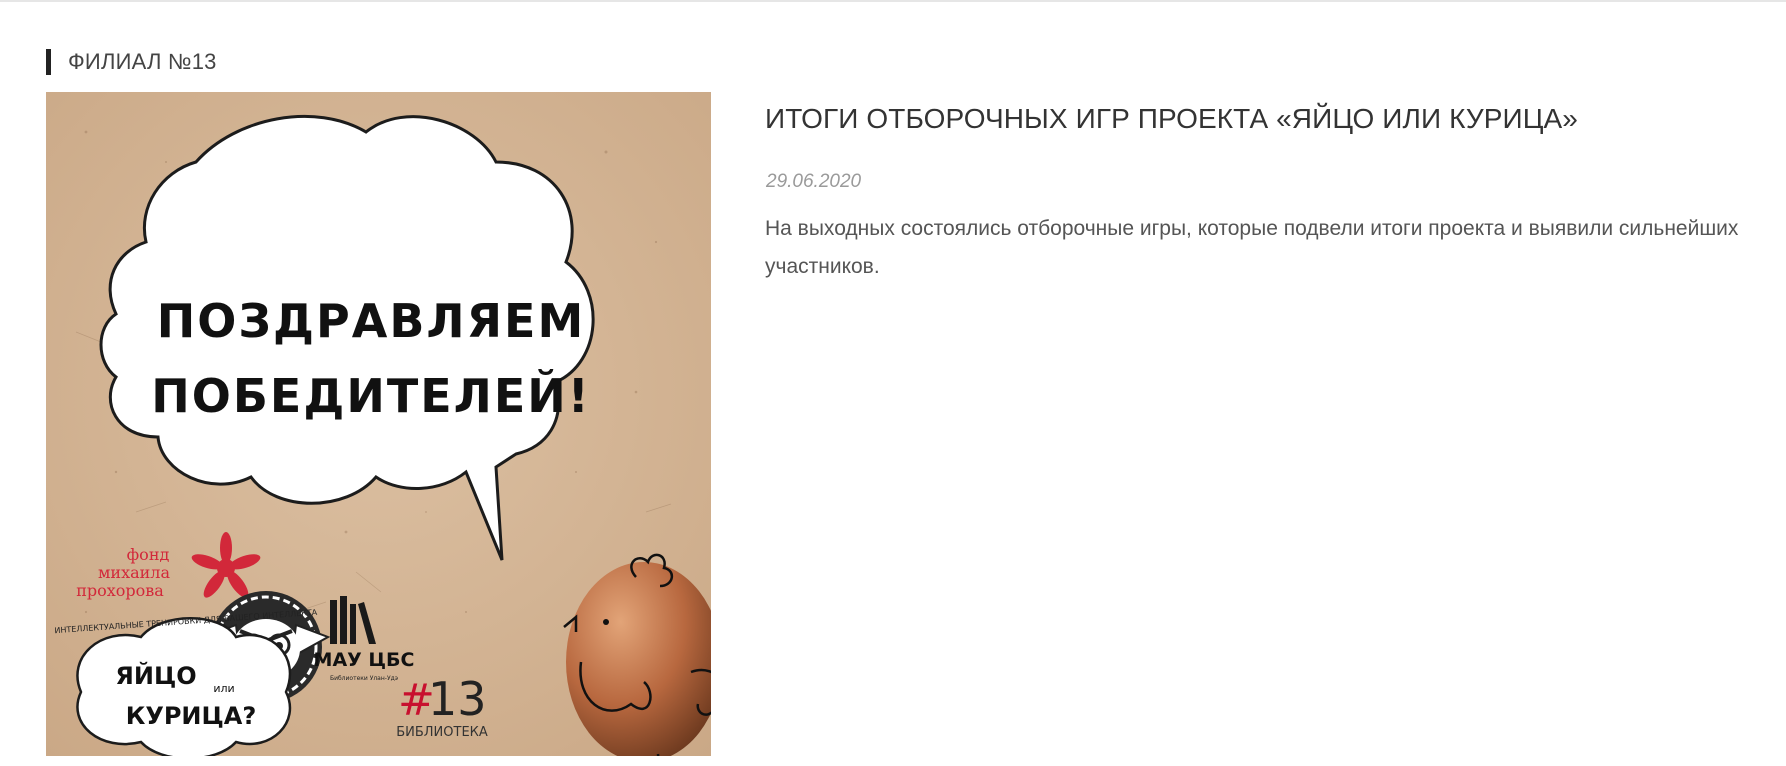 The height and width of the screenshot is (766, 1786). What do you see at coordinates (371, 321) in the screenshot?
I see `poster-headline-1: ПОЗДРАВЛЯЕМ` at bounding box center [371, 321].